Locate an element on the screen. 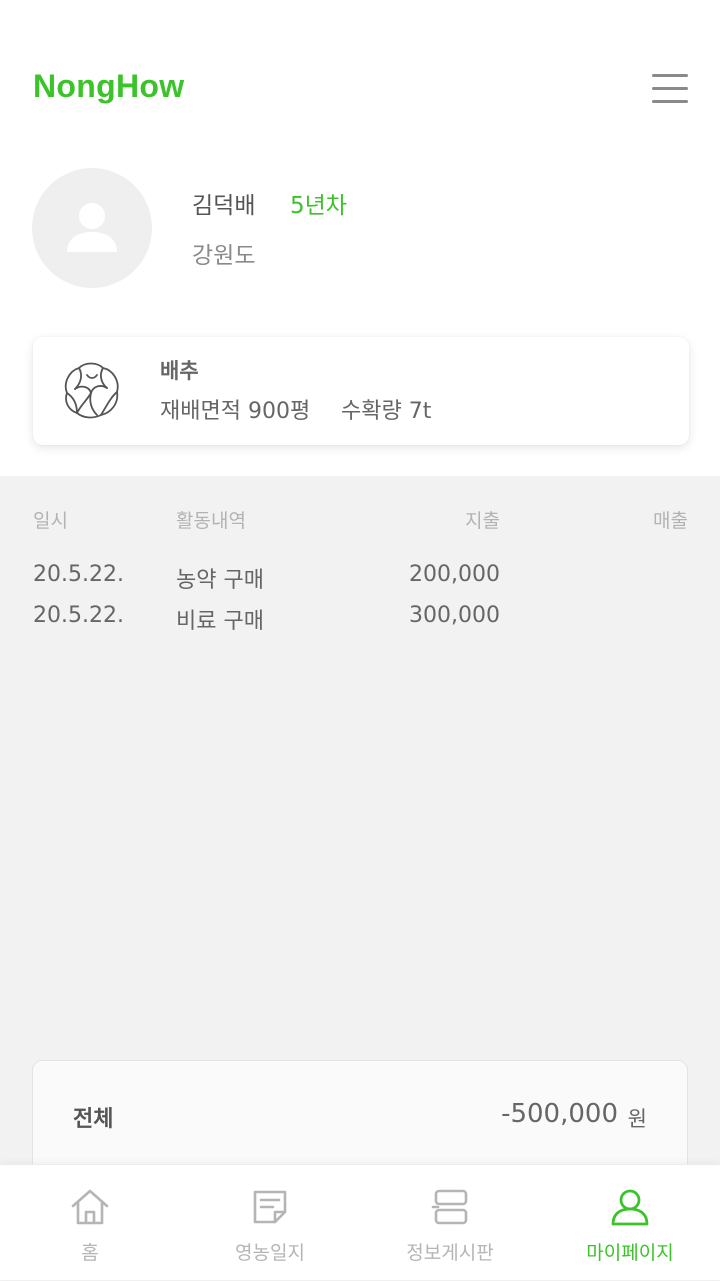  nav-home: 홈 is located at coordinates (90, 1223).